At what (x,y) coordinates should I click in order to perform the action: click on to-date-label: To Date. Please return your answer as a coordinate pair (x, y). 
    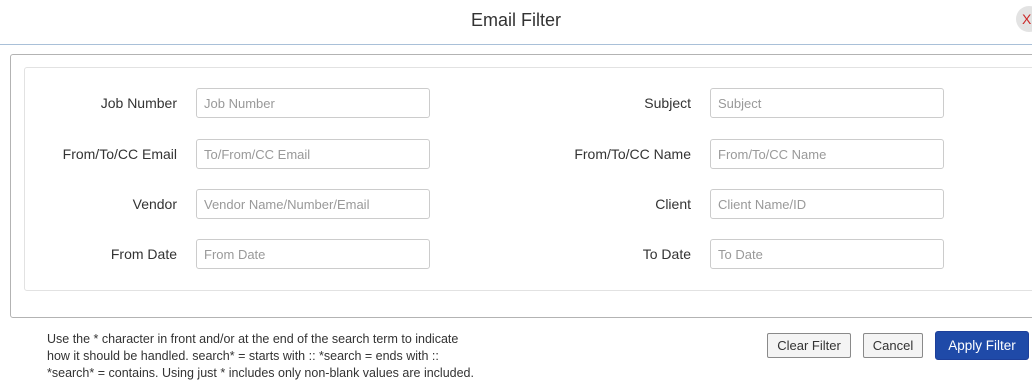
    Looking at the image, I should click on (666, 254).